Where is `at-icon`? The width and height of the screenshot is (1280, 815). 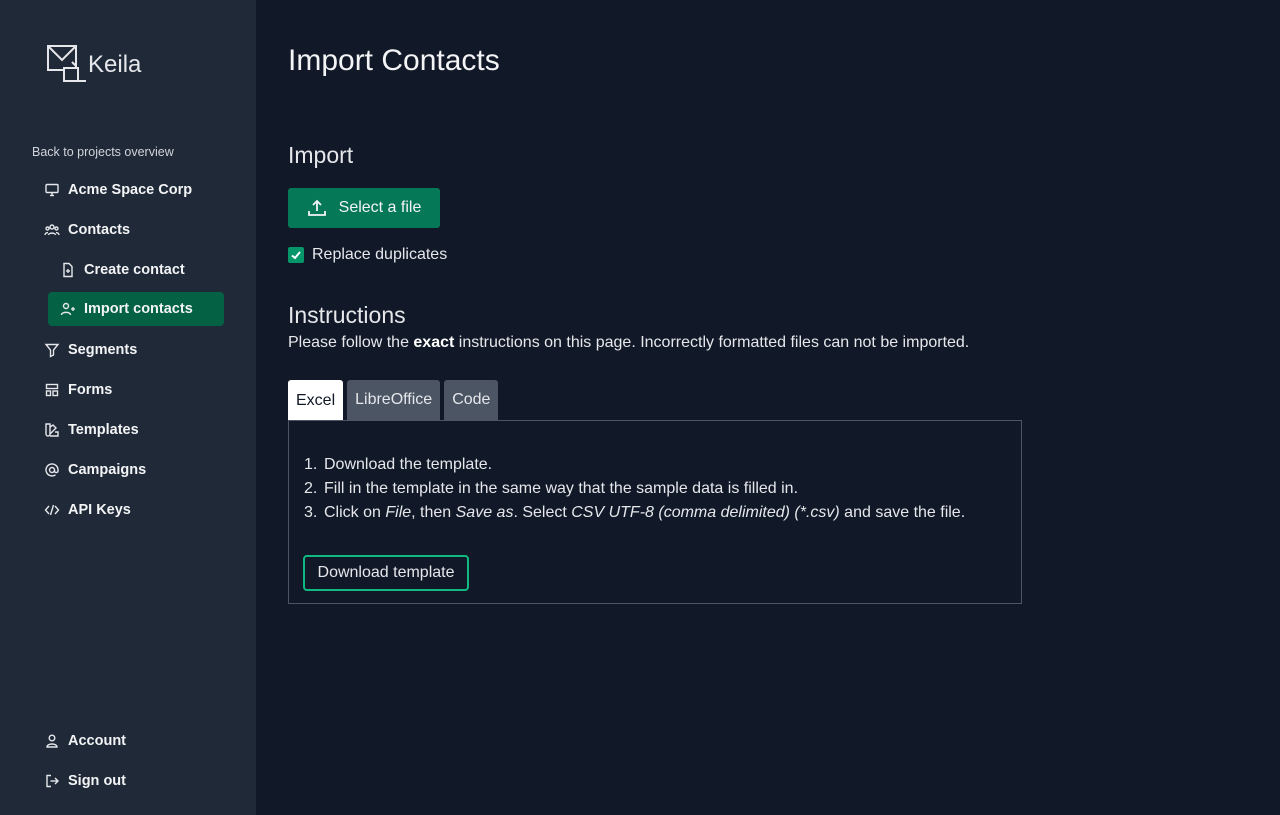 at-icon is located at coordinates (52, 470).